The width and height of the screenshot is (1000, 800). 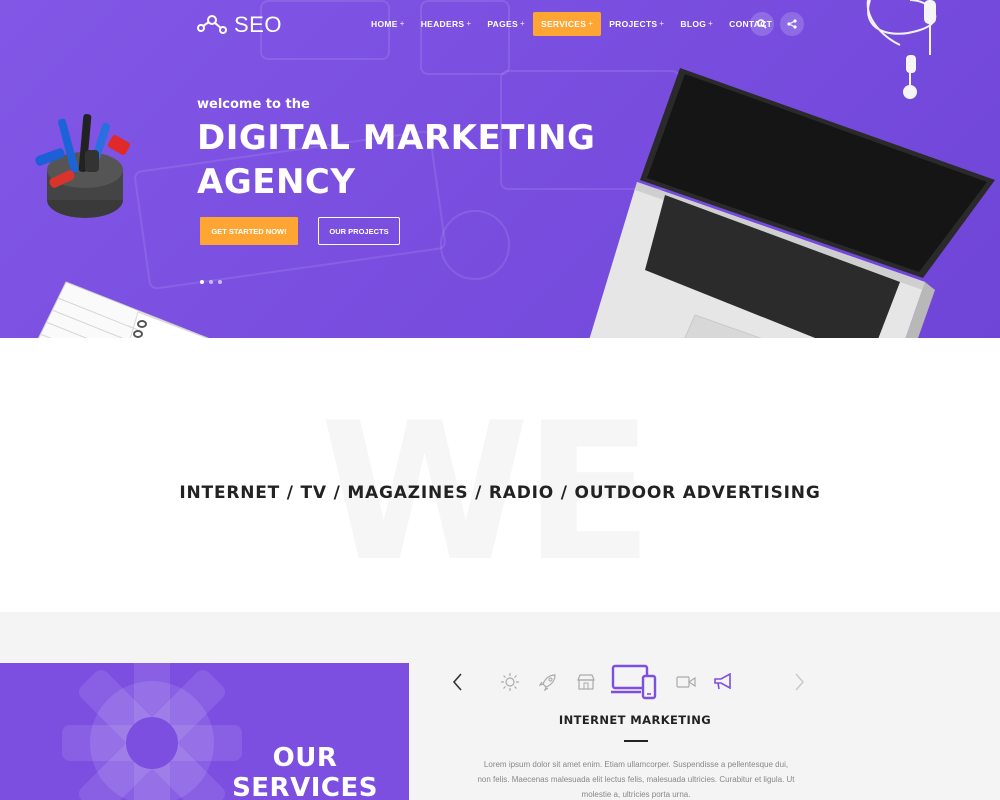 I want to click on search-button, so click(x=762, y=24).